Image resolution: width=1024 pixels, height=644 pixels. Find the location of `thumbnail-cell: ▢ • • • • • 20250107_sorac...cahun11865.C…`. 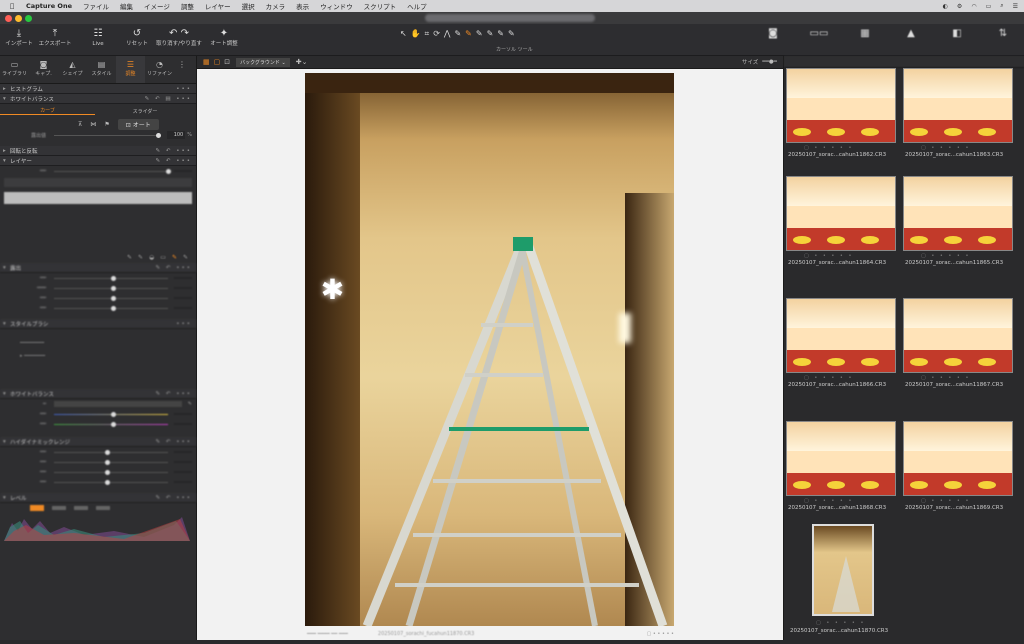

thumbnail-cell: ▢ • • • • • 20250107_sorac...cahun11865.C… is located at coordinates (958, 236).